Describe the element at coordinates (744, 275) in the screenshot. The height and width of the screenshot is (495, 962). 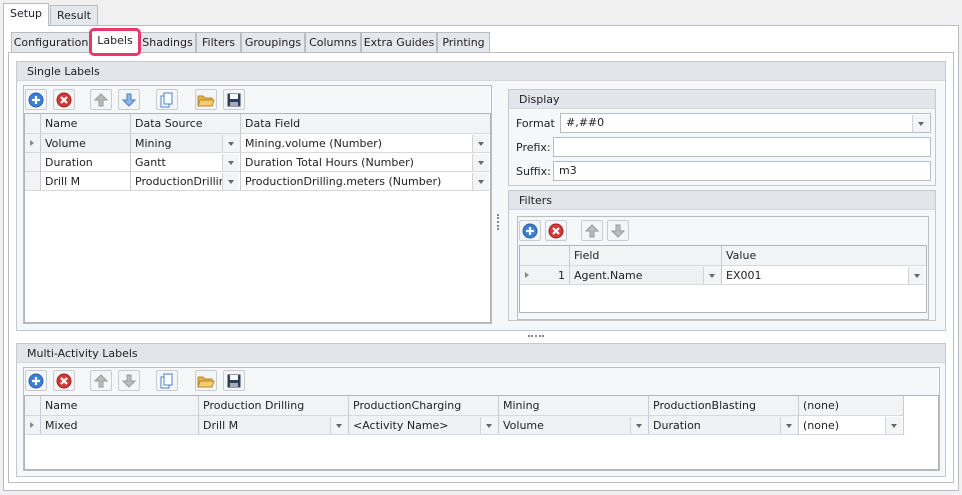
I see `cell-value: EX001` at that location.